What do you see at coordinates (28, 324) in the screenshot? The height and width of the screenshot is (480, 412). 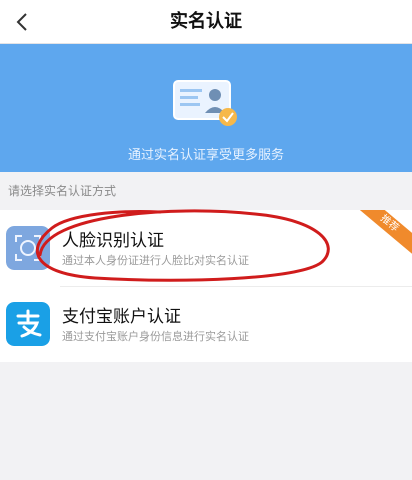 I see `alipay-icon` at bounding box center [28, 324].